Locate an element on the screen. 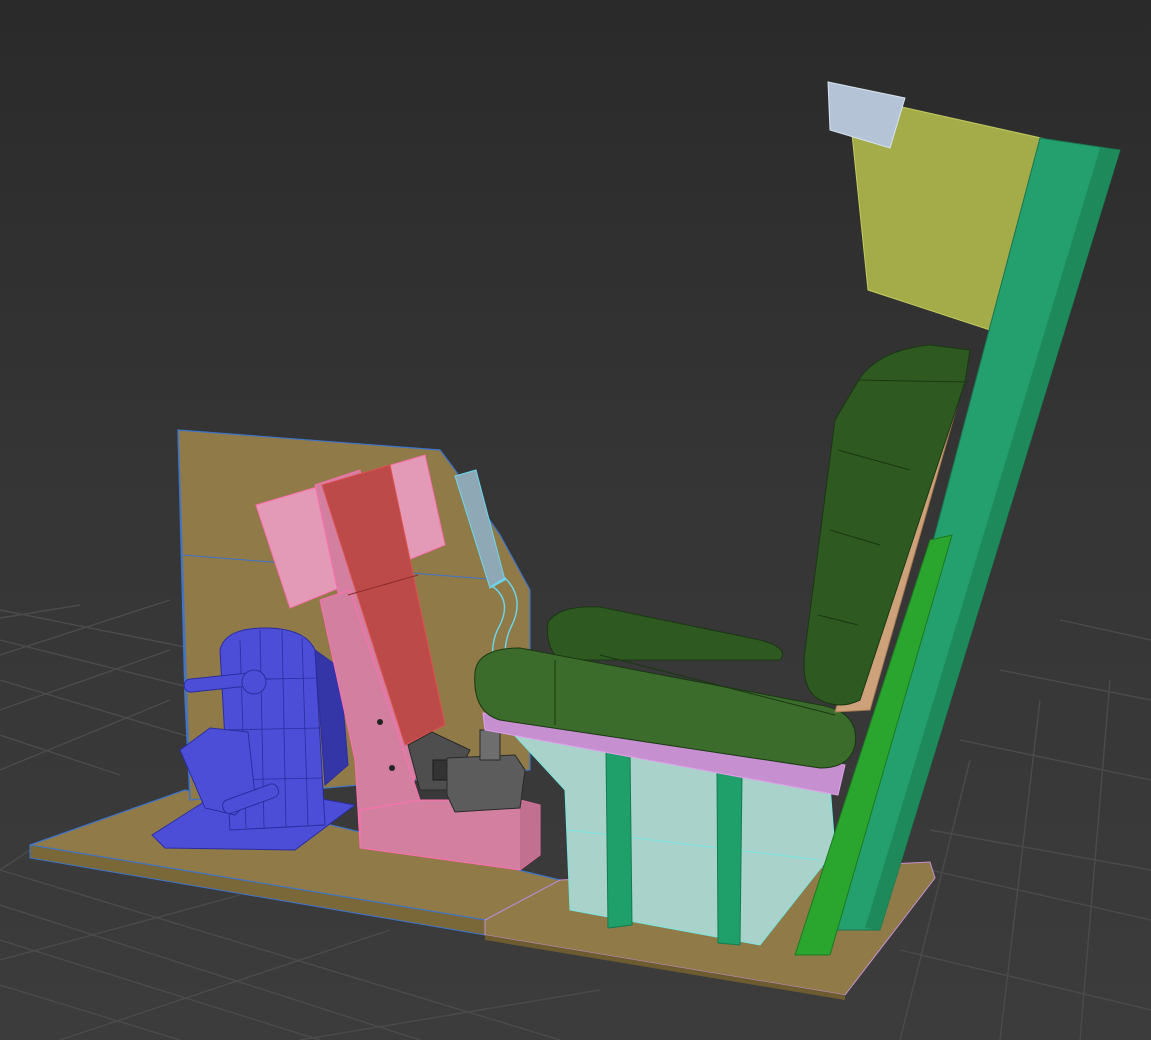 This screenshot has width=1151, height=1040. gear-shaft is located at coordinates (490, 745).